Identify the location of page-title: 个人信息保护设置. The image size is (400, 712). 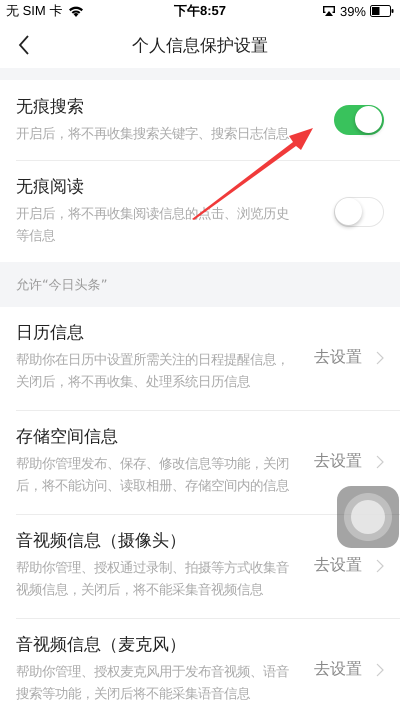
(200, 45).